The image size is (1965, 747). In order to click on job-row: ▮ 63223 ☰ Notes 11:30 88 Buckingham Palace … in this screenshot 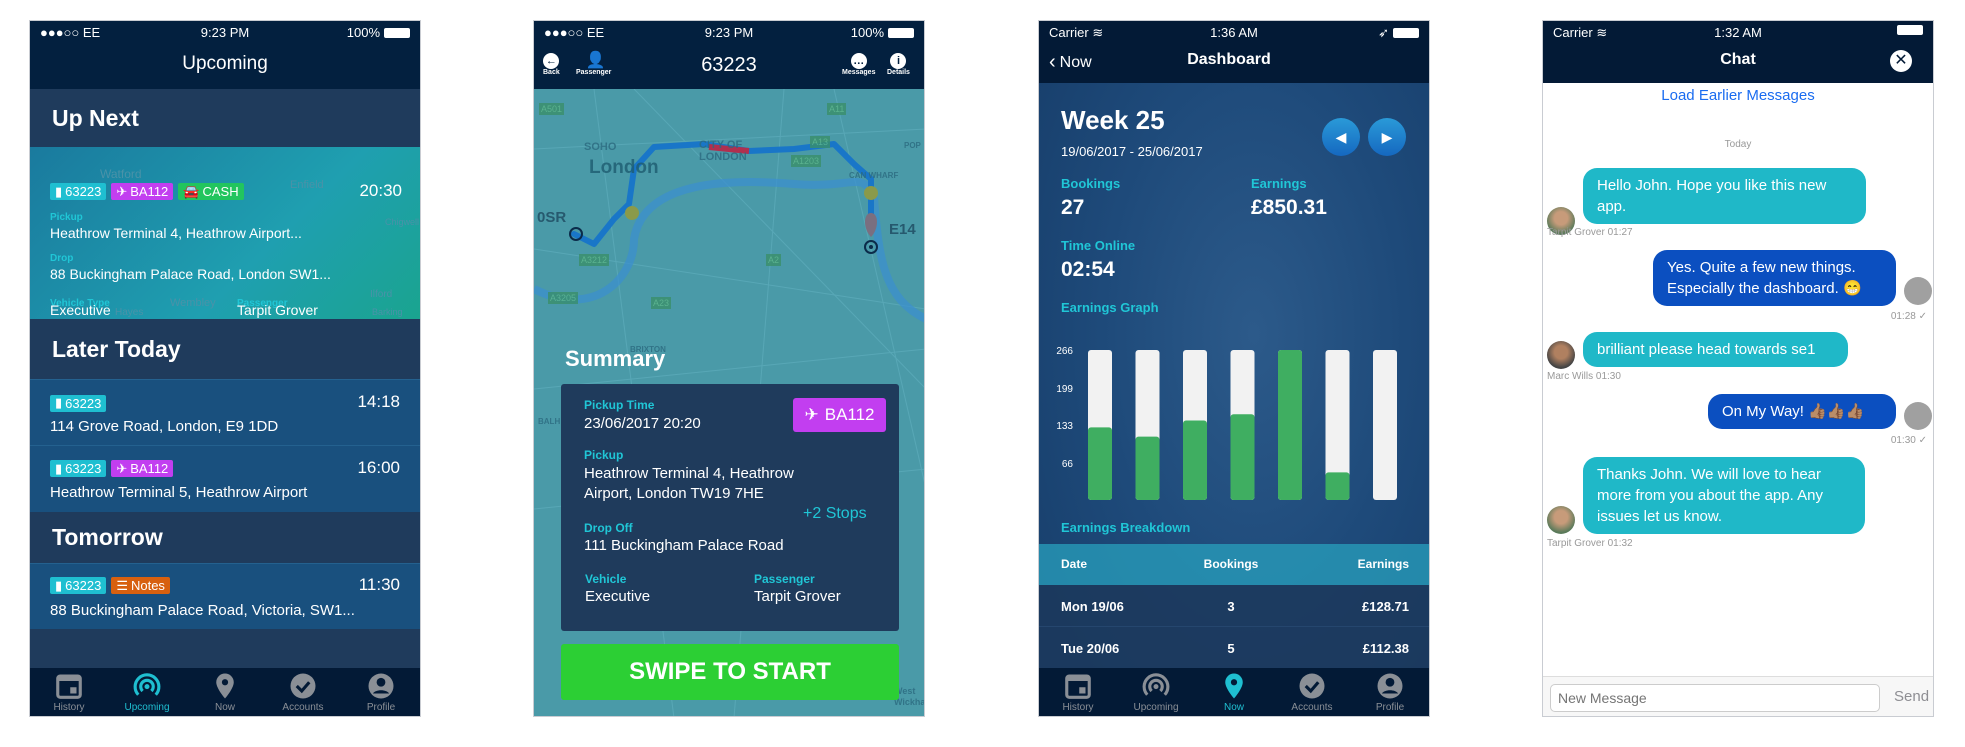, I will do `click(225, 596)`.